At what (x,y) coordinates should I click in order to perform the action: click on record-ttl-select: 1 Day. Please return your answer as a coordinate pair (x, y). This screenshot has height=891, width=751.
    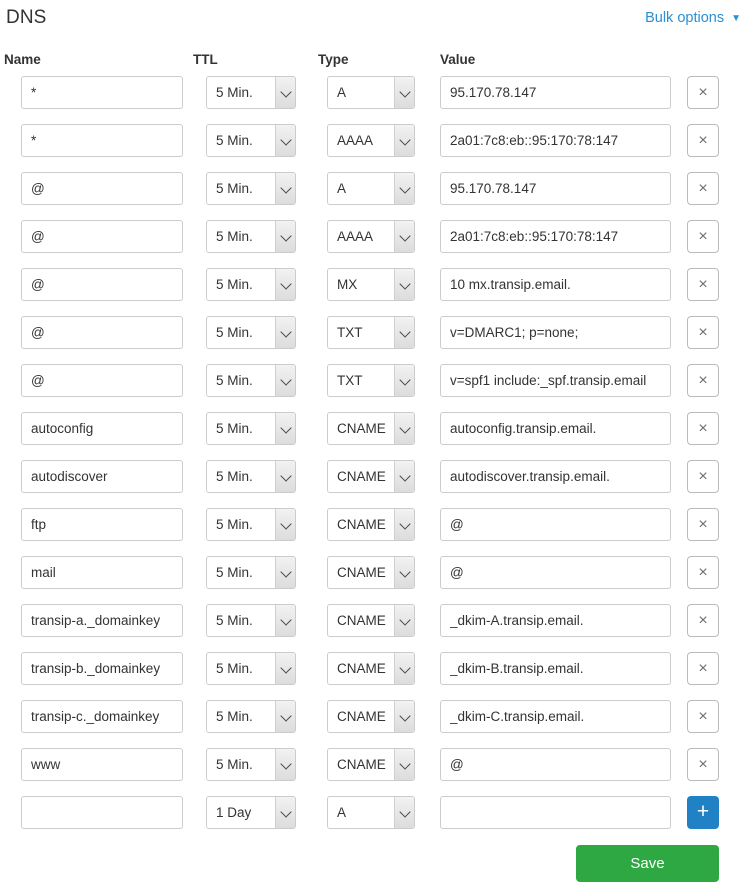
    Looking at the image, I should click on (251, 812).